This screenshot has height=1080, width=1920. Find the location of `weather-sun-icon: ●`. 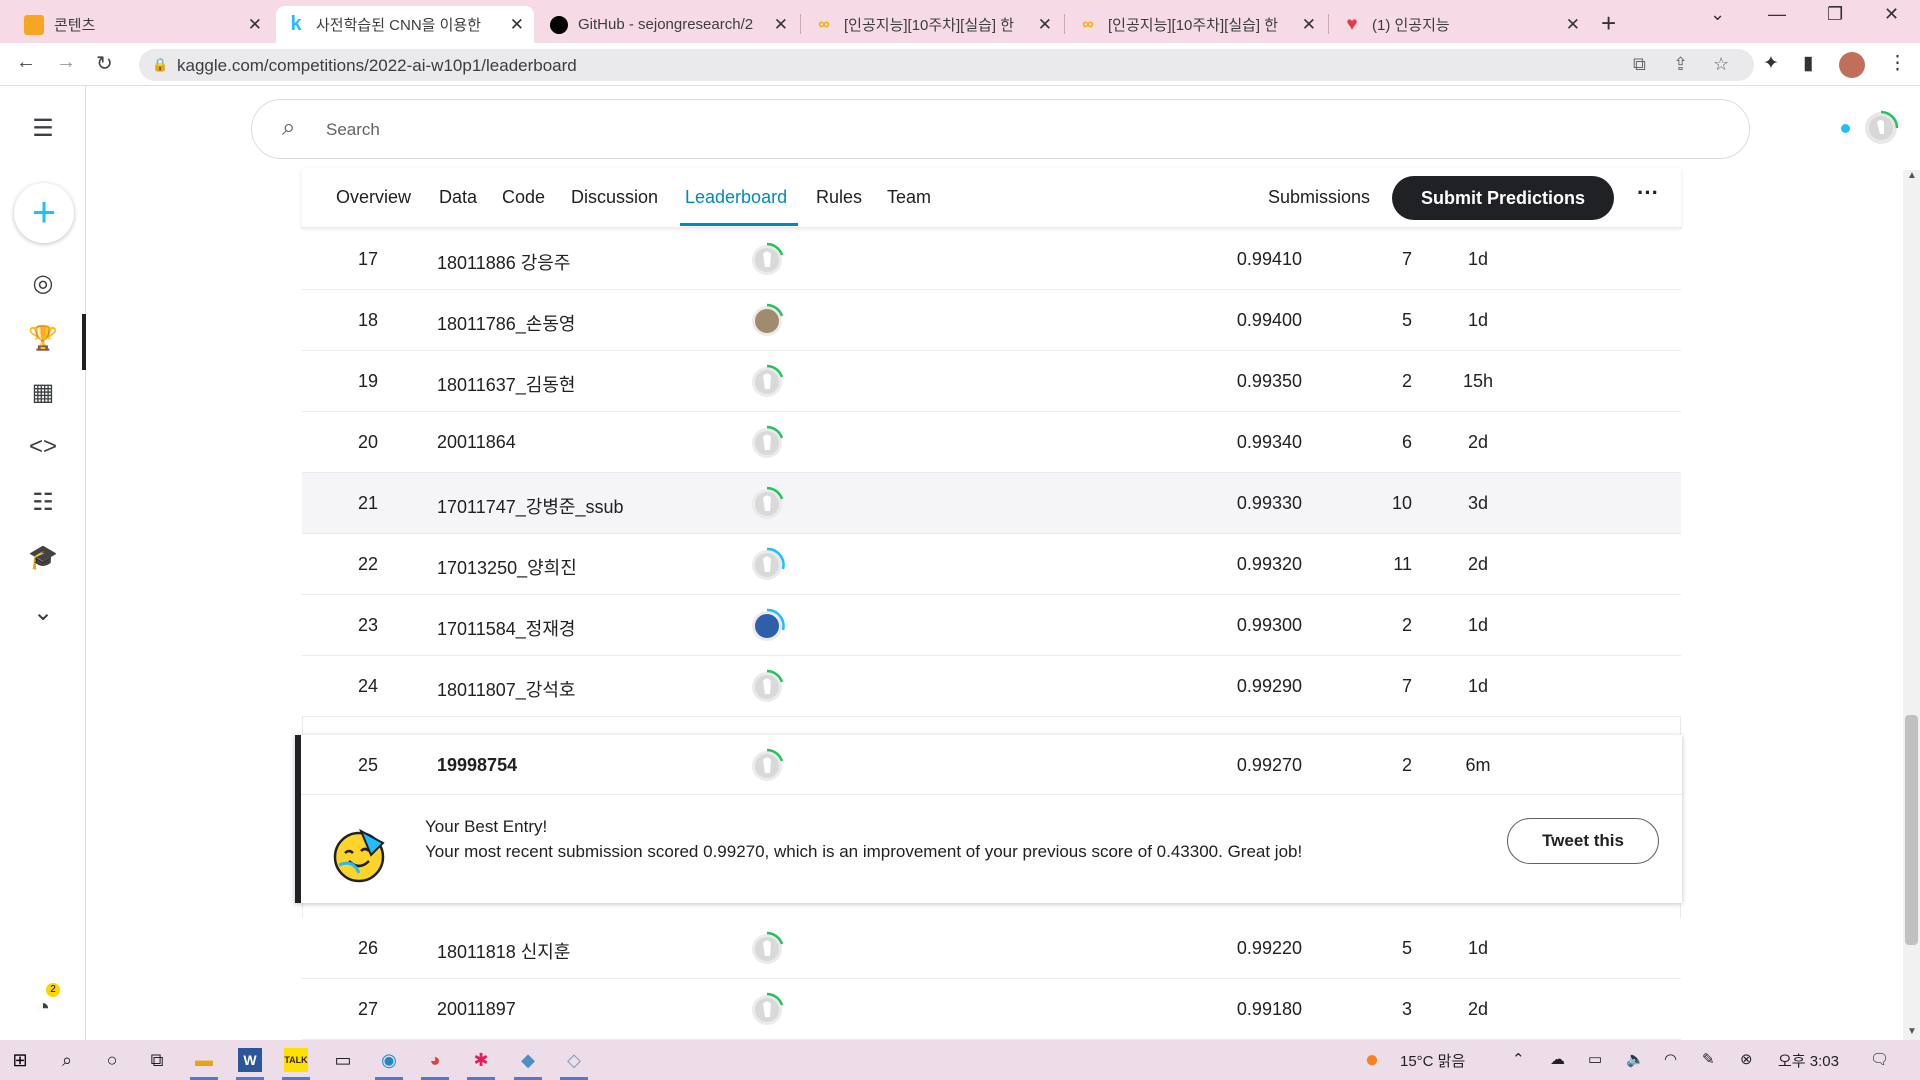

weather-sun-icon: ● is located at coordinates (1372, 1060).